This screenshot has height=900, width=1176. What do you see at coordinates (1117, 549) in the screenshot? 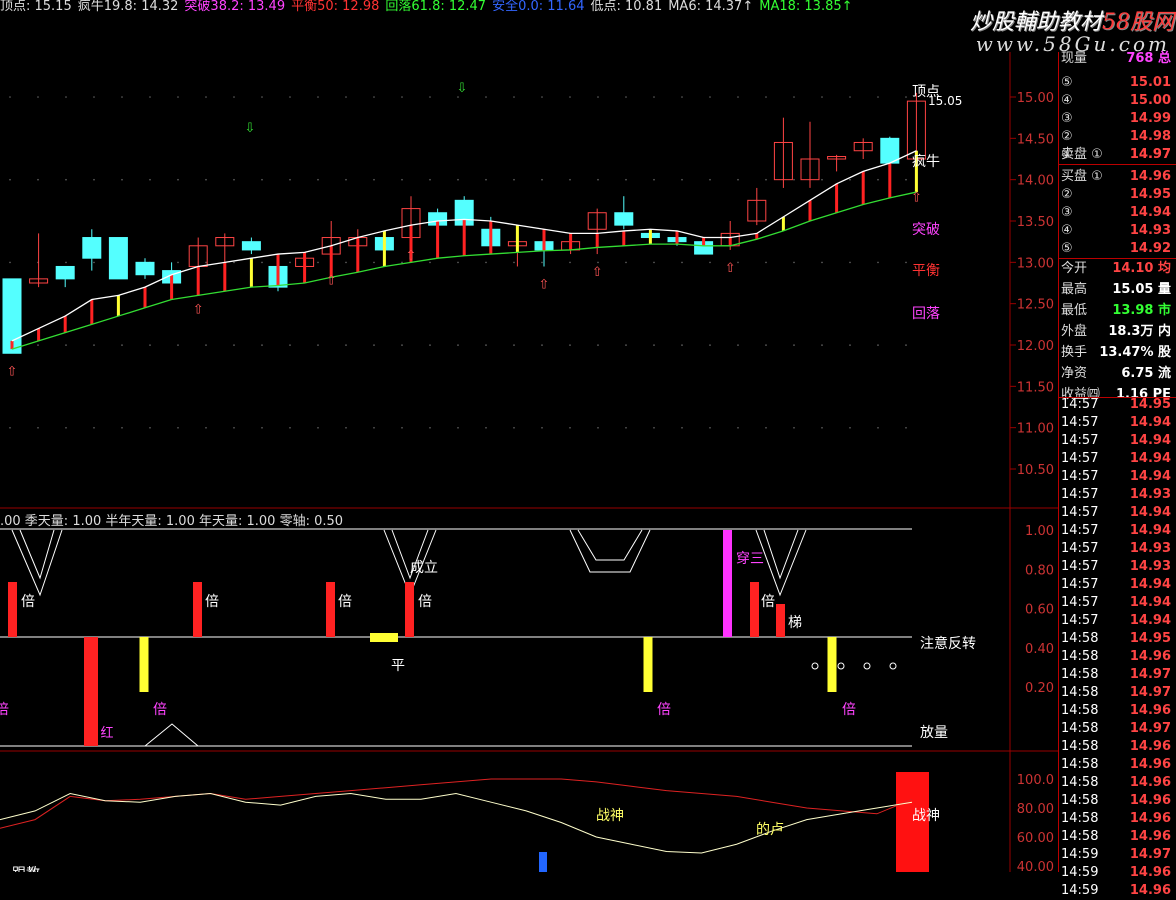
I see `tick-row: 14:57 14.93` at bounding box center [1117, 549].